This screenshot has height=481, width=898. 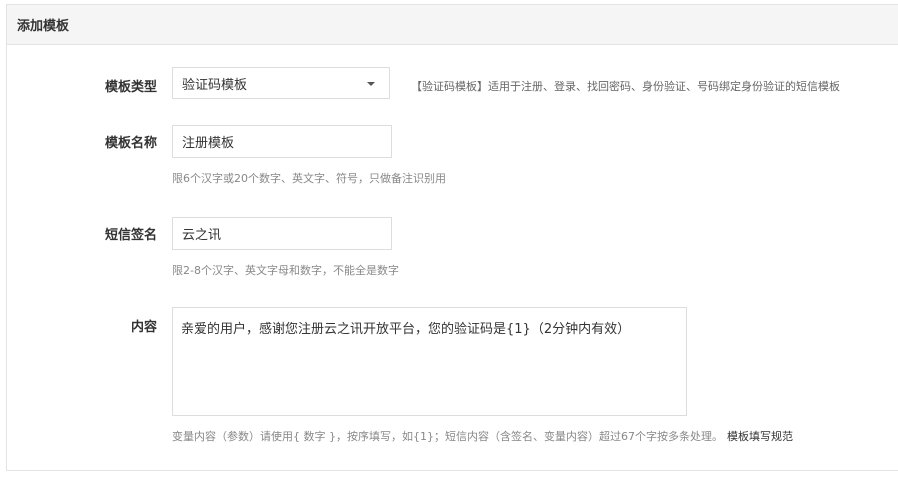 I want to click on template-name-label: 模板名称, so click(x=130, y=143).